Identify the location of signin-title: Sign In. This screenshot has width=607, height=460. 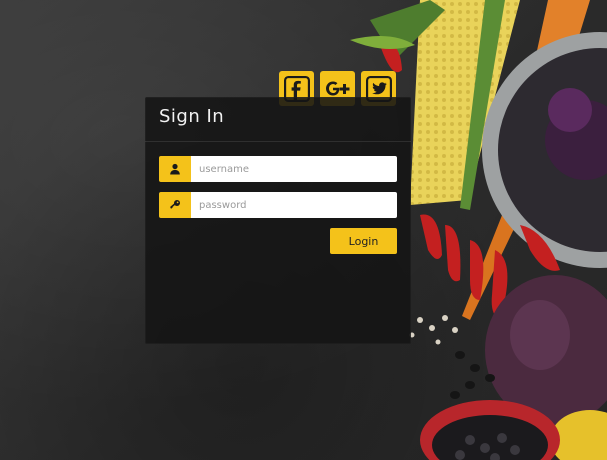
(192, 116).